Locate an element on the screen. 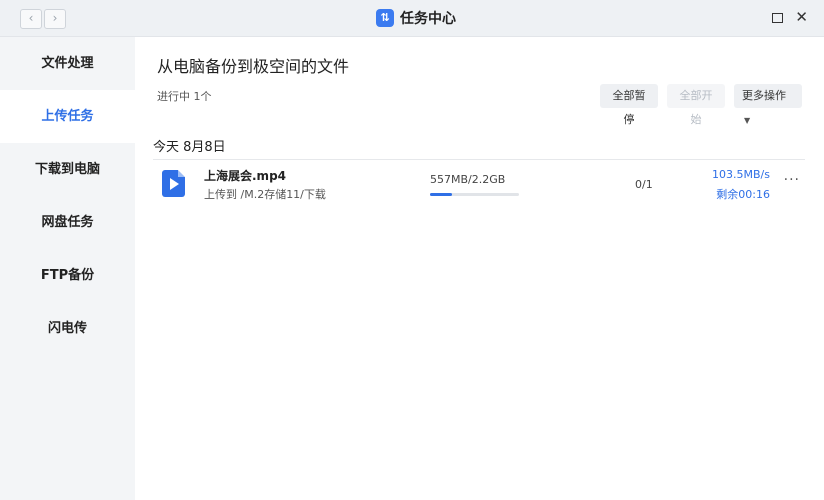 This screenshot has height=500, width=824. task-remaining-time: 剩余00:16 is located at coordinates (743, 194).